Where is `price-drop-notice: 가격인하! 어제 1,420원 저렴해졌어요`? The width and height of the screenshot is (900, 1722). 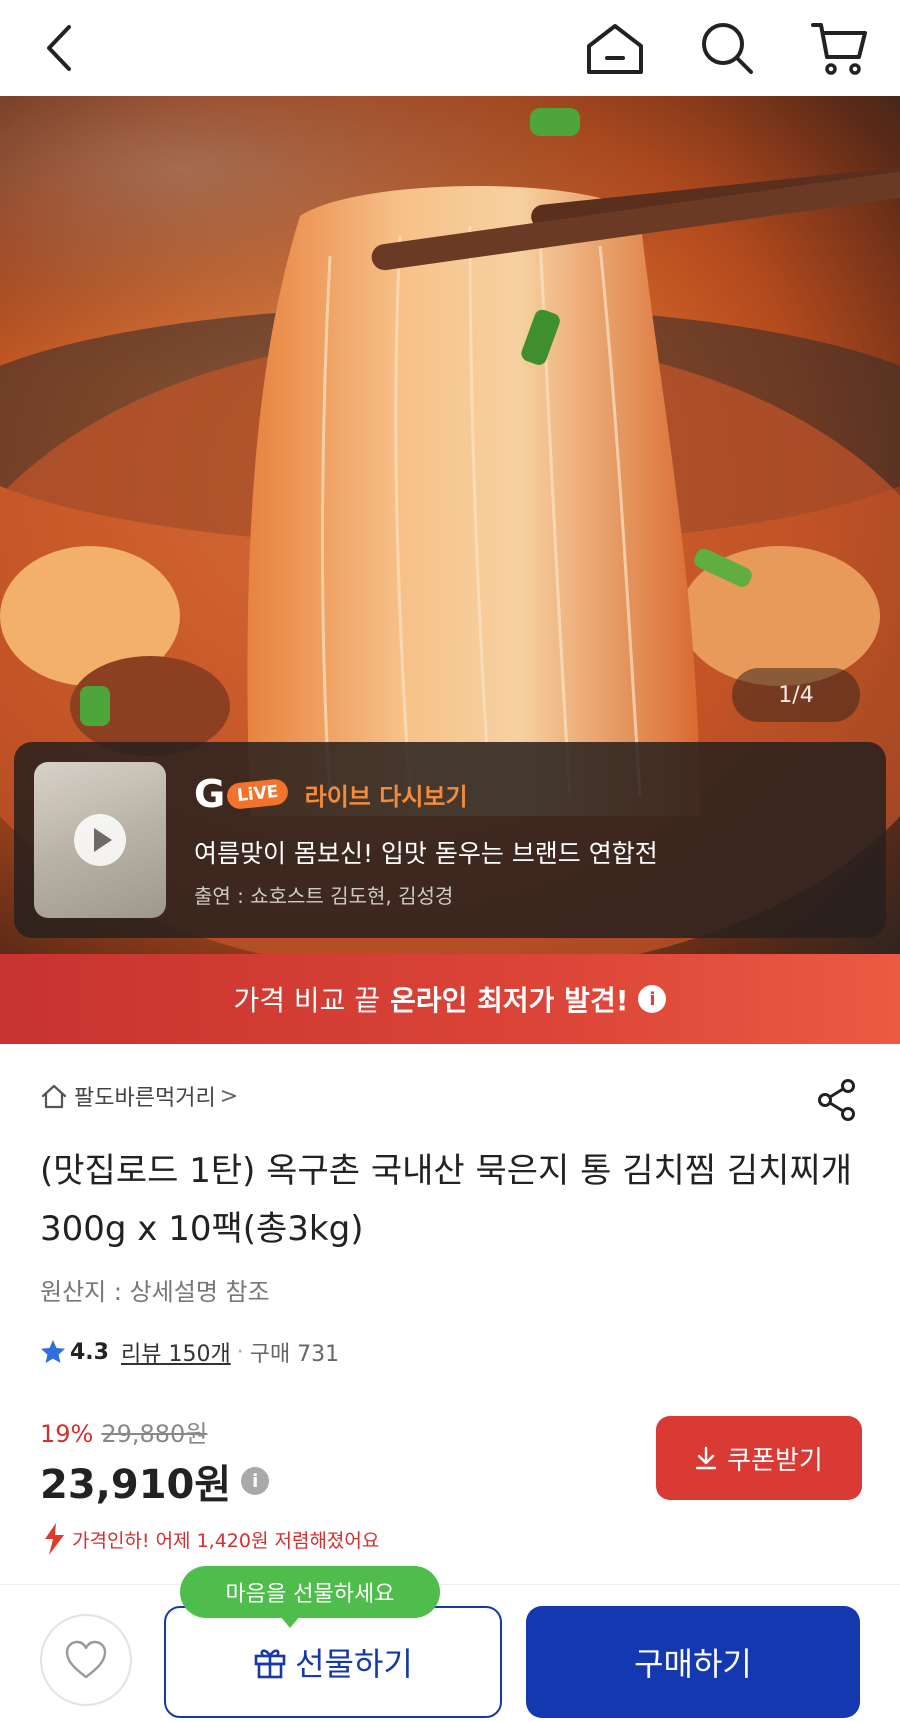
price-drop-notice: 가격인하! 어제 1,420원 저렴해졌어요 is located at coordinates (209, 1539).